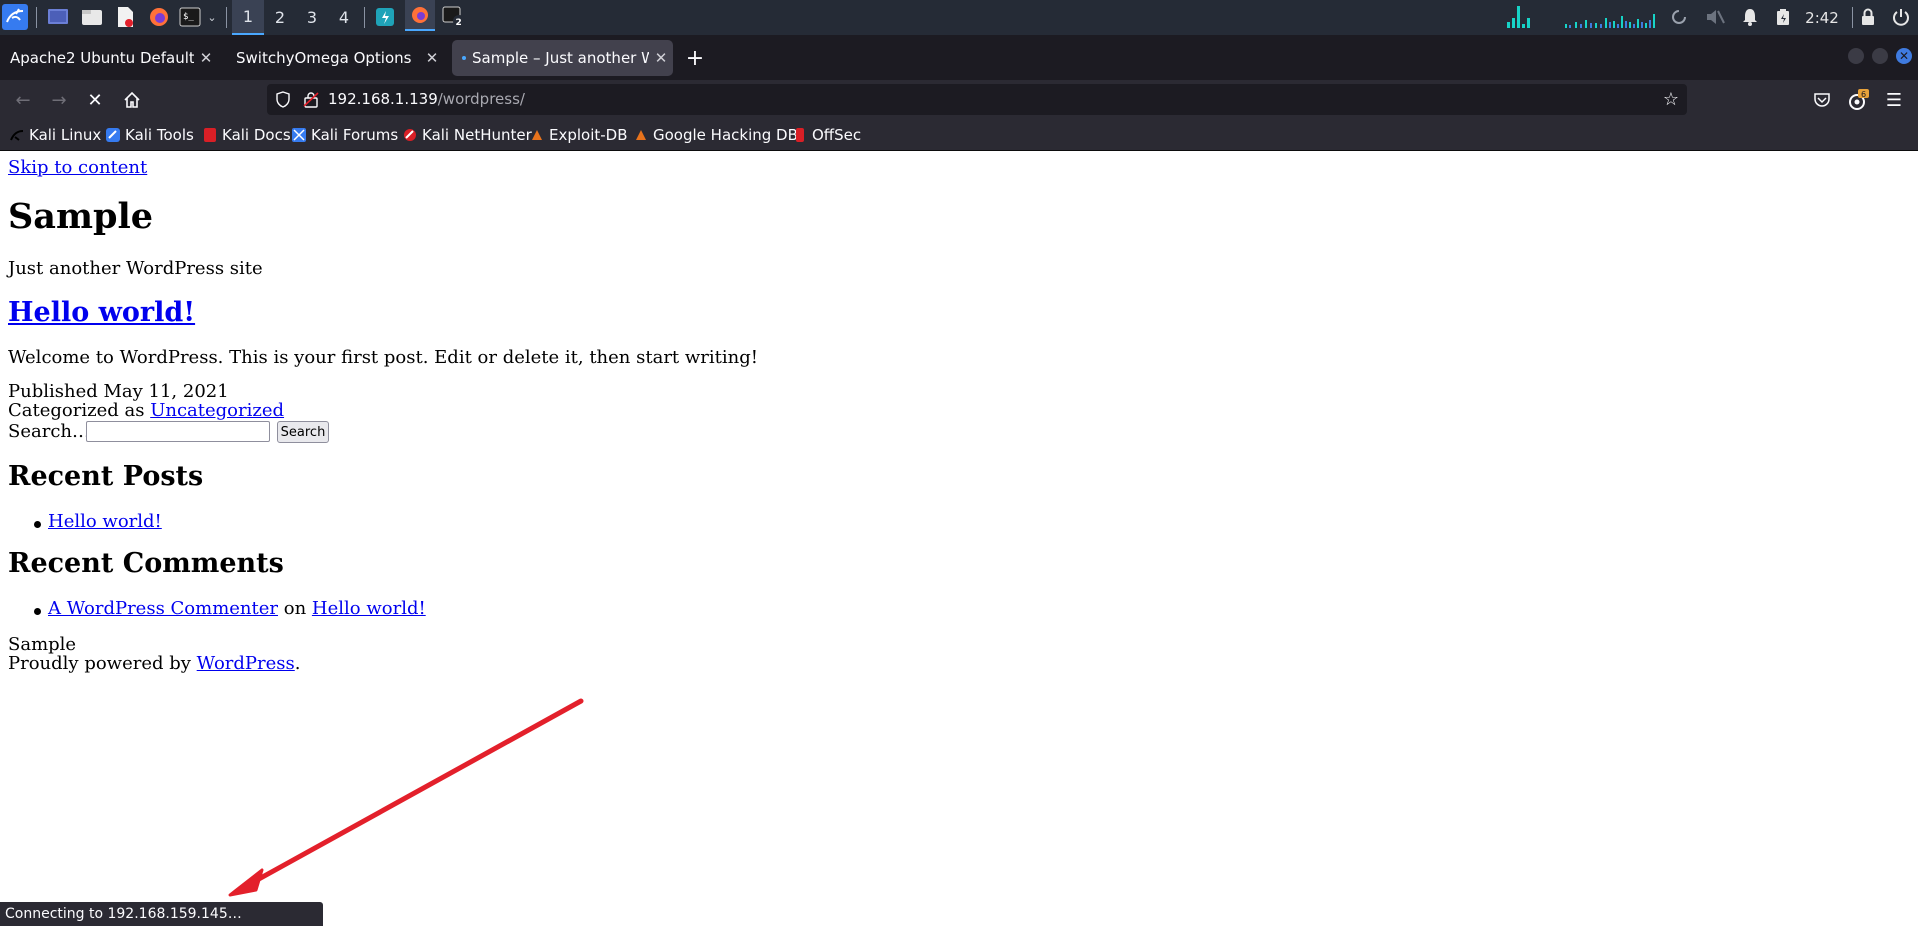 The height and width of the screenshot is (926, 1918). What do you see at coordinates (459, 23) in the screenshot?
I see `svg-text: 2` at bounding box center [459, 23].